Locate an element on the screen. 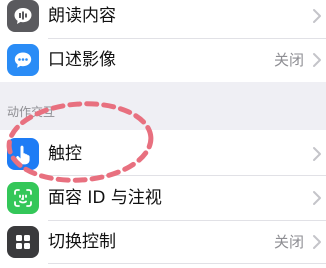  section-header-interaction: 动作交互 is located at coordinates (31, 112).